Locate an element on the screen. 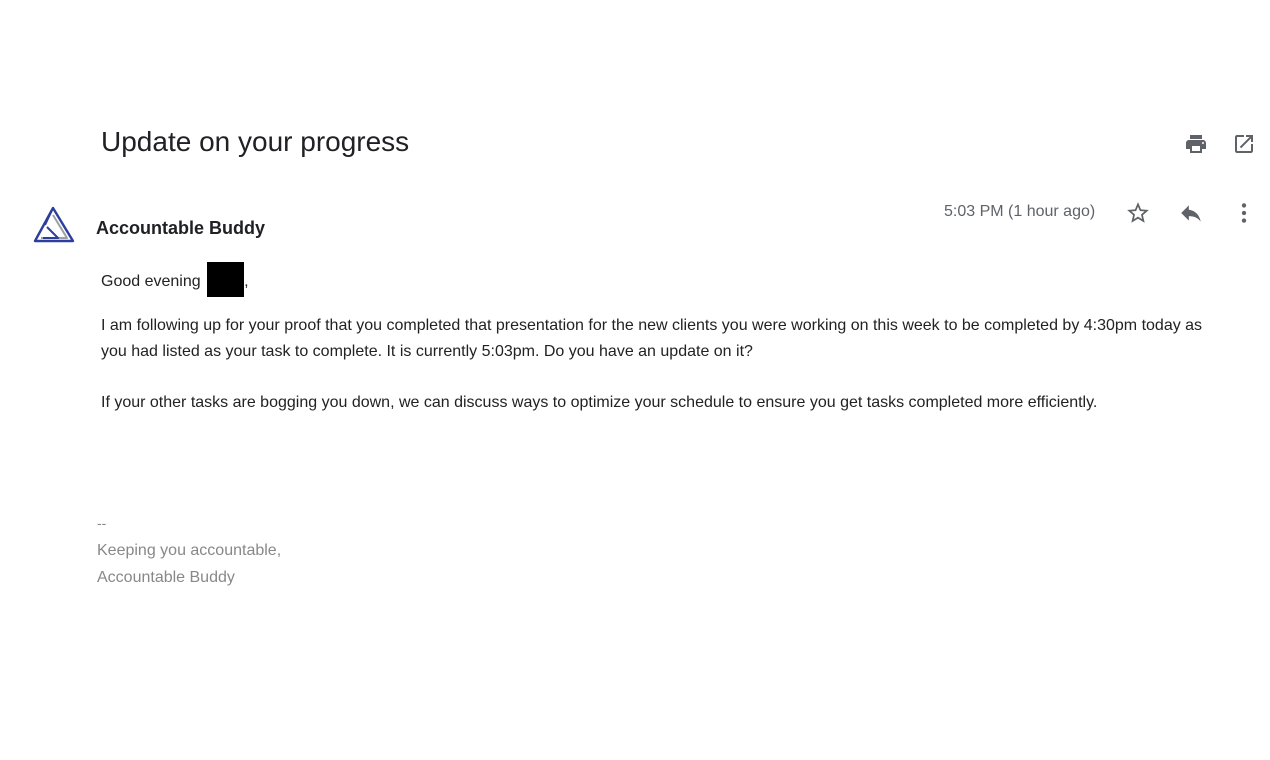 The height and width of the screenshot is (760, 1270). sender-name: Accountable Buddy is located at coordinates (181, 228).